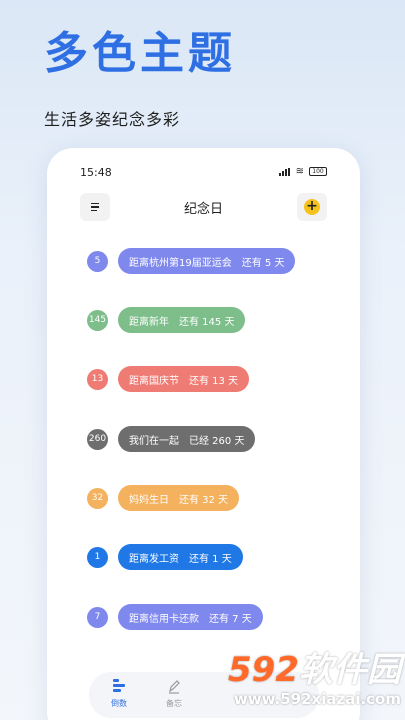  I want to click on watermark-number: 592, so click(263, 670).